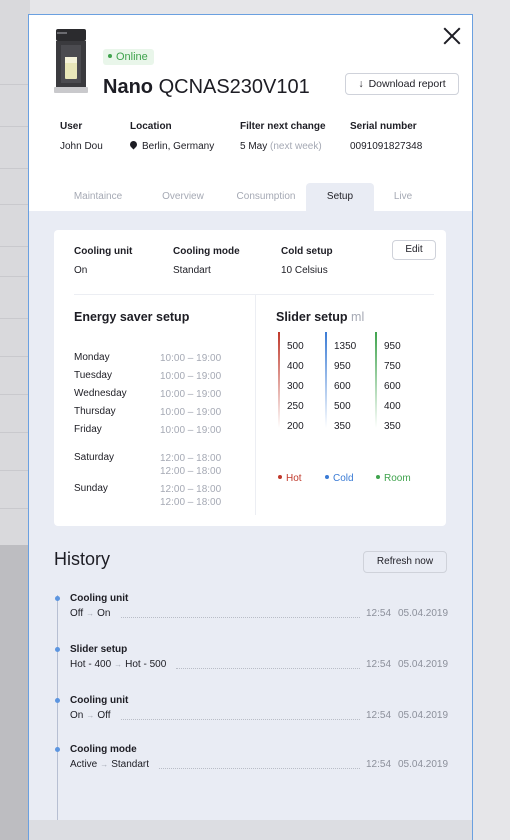 The width and height of the screenshot is (510, 840). What do you see at coordinates (295, 386) in the screenshot?
I see `slider-value: 300` at bounding box center [295, 386].